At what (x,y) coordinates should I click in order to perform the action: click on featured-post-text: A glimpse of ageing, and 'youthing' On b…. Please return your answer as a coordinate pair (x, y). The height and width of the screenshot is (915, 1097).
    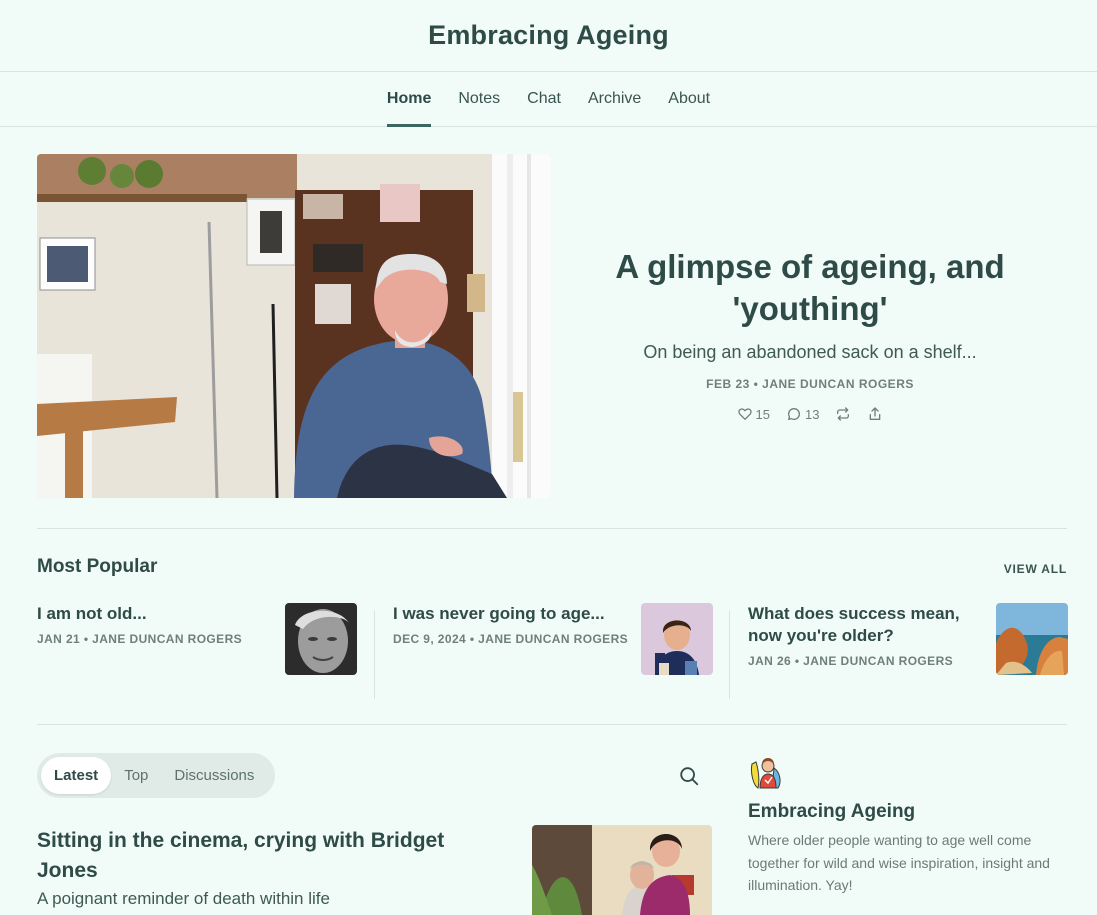
    Looking at the image, I should click on (810, 334).